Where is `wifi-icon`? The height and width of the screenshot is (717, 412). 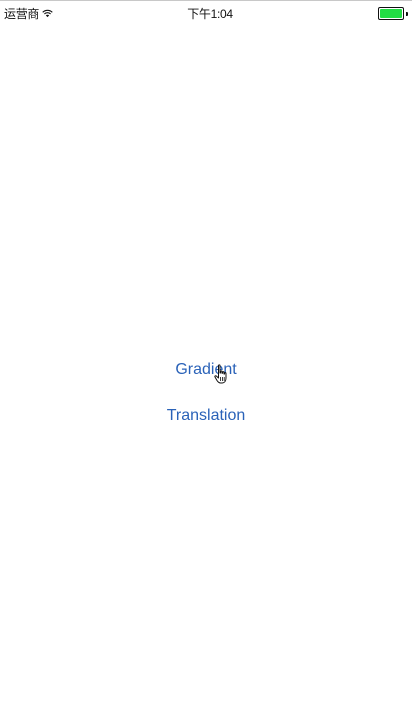
wifi-icon is located at coordinates (47, 13).